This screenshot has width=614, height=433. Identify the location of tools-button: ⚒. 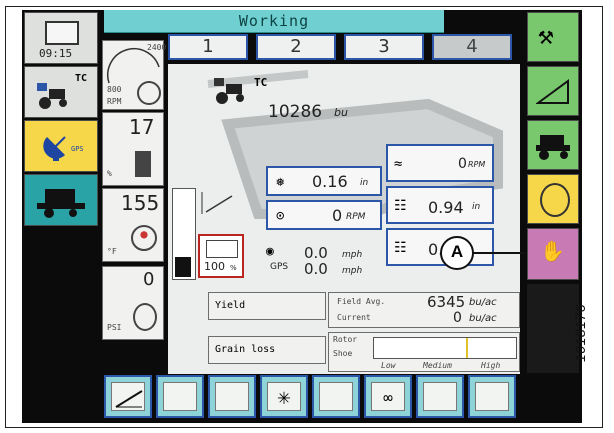
(553, 37).